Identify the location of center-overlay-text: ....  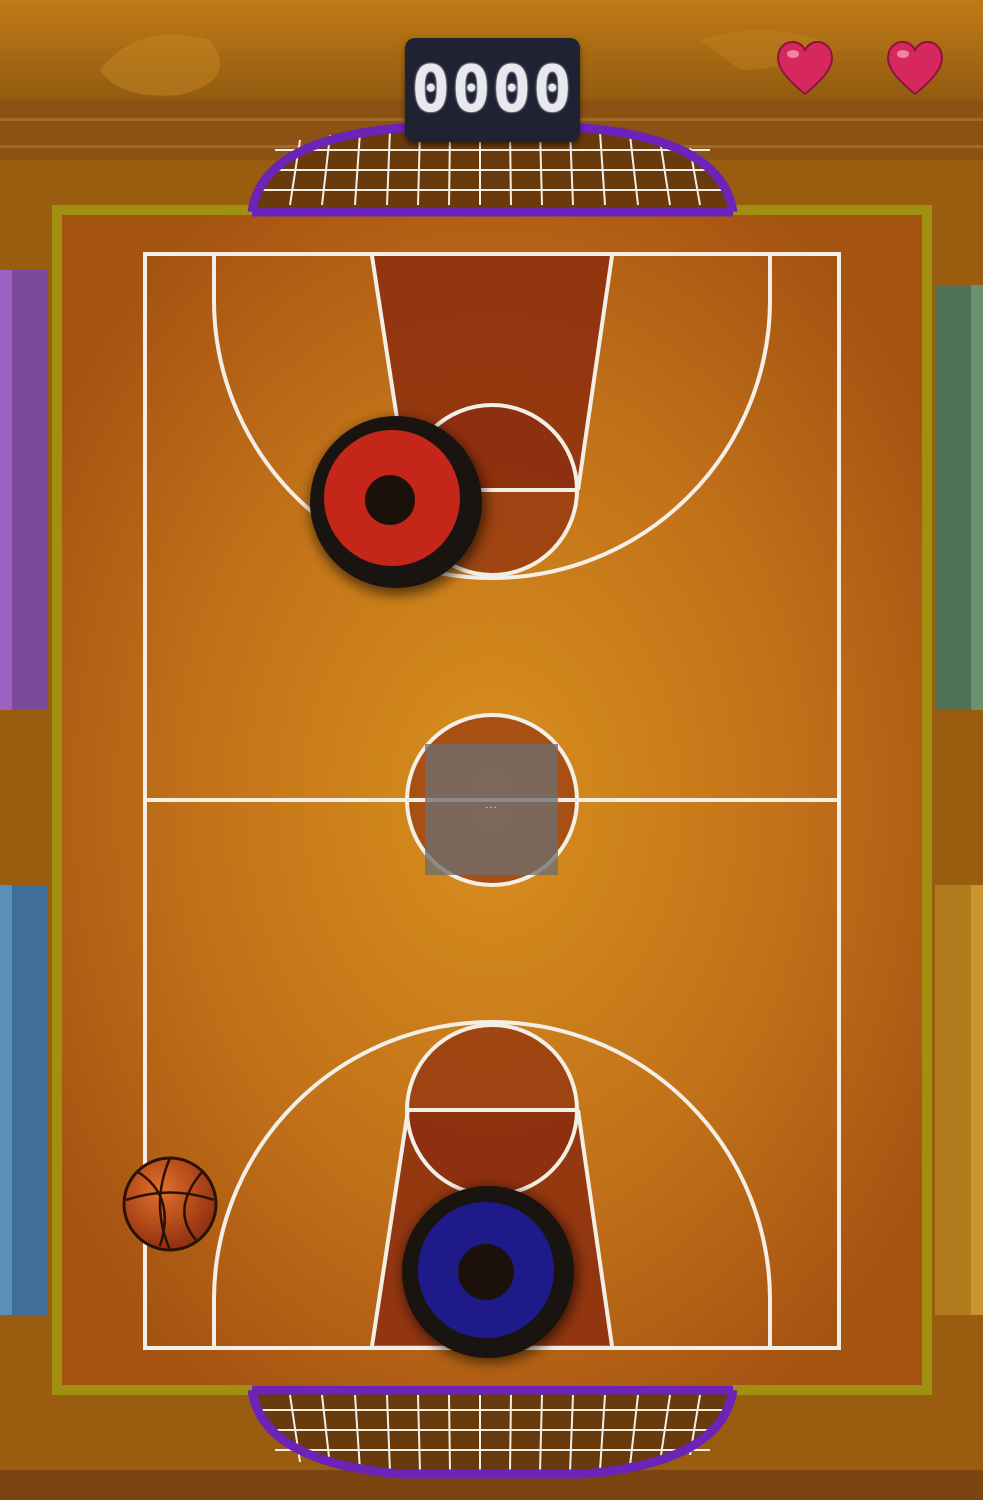
(491, 805).